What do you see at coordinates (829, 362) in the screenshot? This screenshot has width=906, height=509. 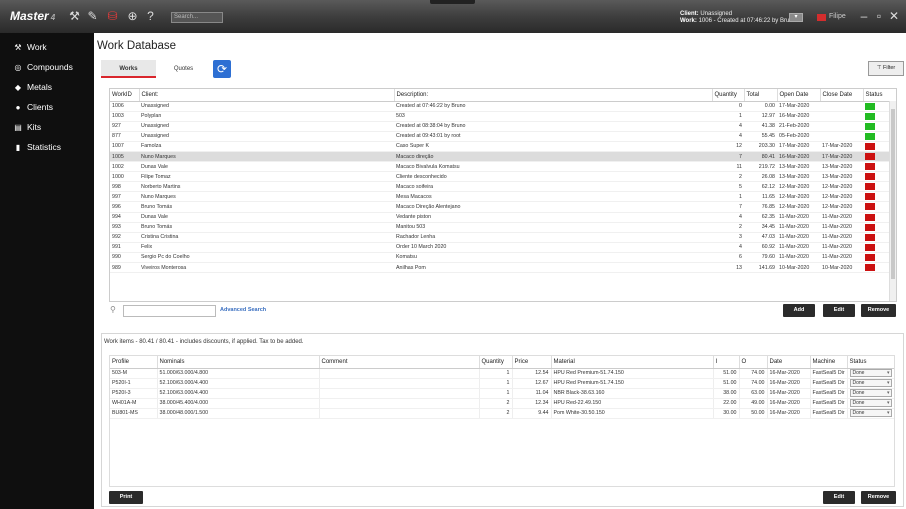 I see `column-header: Machine` at bounding box center [829, 362].